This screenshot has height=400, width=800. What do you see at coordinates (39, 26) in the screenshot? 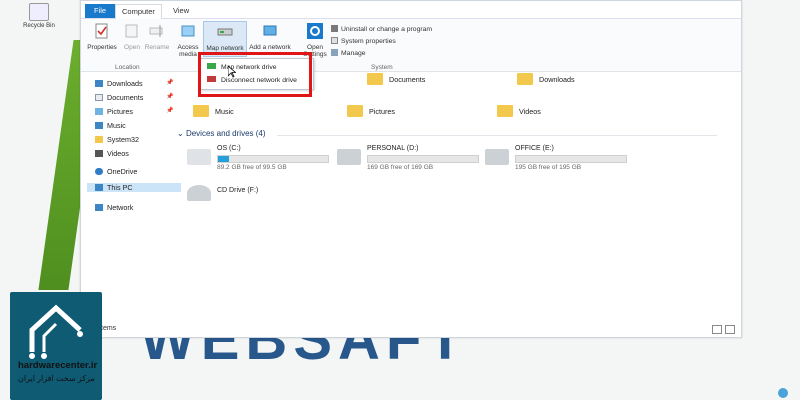
I see `recycle-bin-label: Recycle Bin` at bounding box center [39, 26].